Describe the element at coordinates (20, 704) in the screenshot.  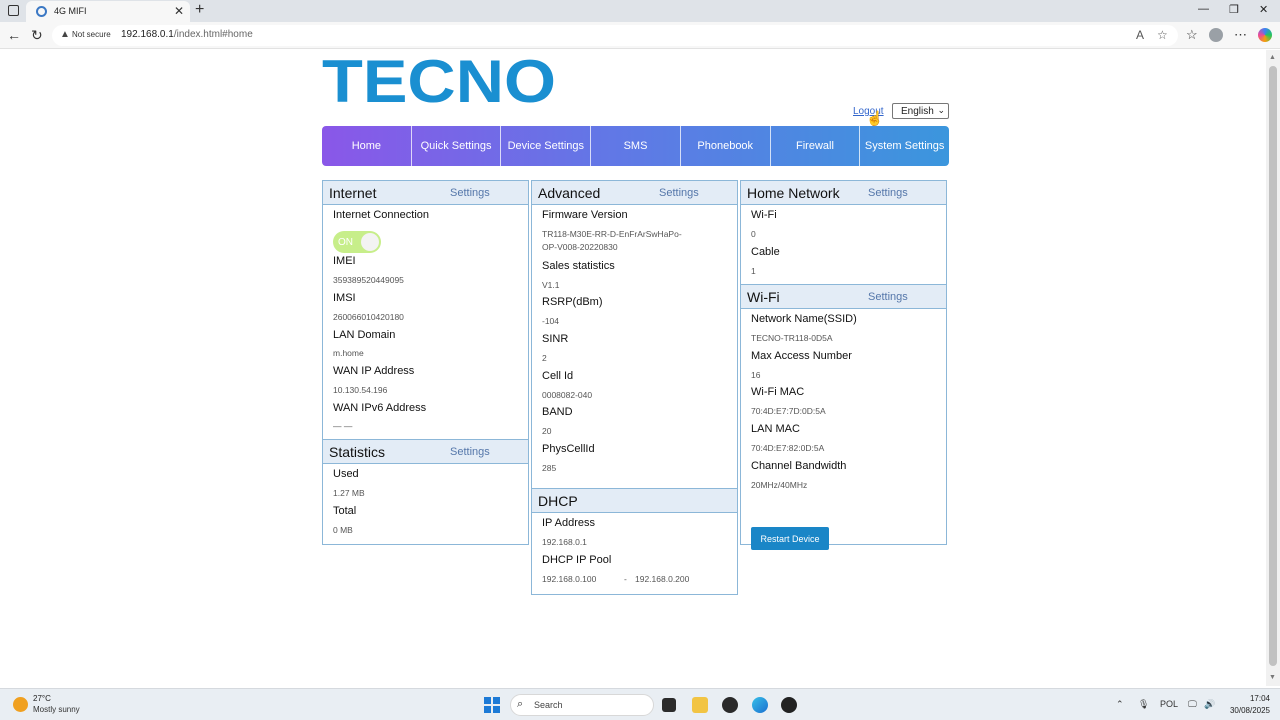
I see `weather-sun-icon` at that location.